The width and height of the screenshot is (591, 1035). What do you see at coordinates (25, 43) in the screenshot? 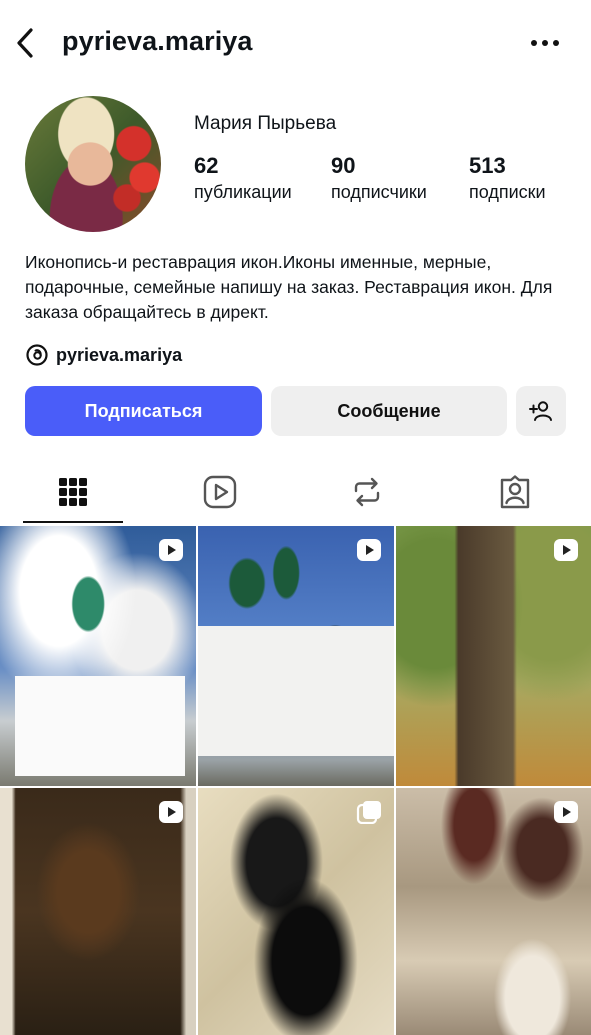
I see `chevron-left-icon` at bounding box center [25, 43].